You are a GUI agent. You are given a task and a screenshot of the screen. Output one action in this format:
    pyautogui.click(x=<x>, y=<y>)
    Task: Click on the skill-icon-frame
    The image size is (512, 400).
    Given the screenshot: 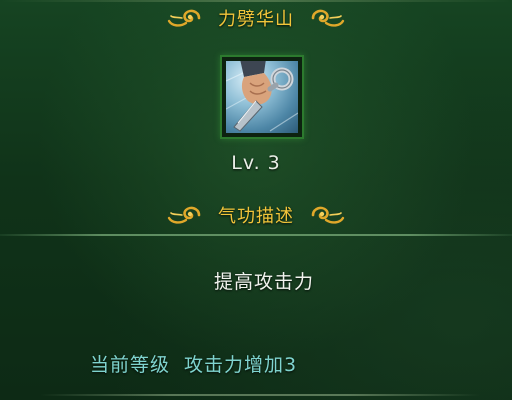 What is the action you would take?
    pyautogui.click(x=262, y=97)
    